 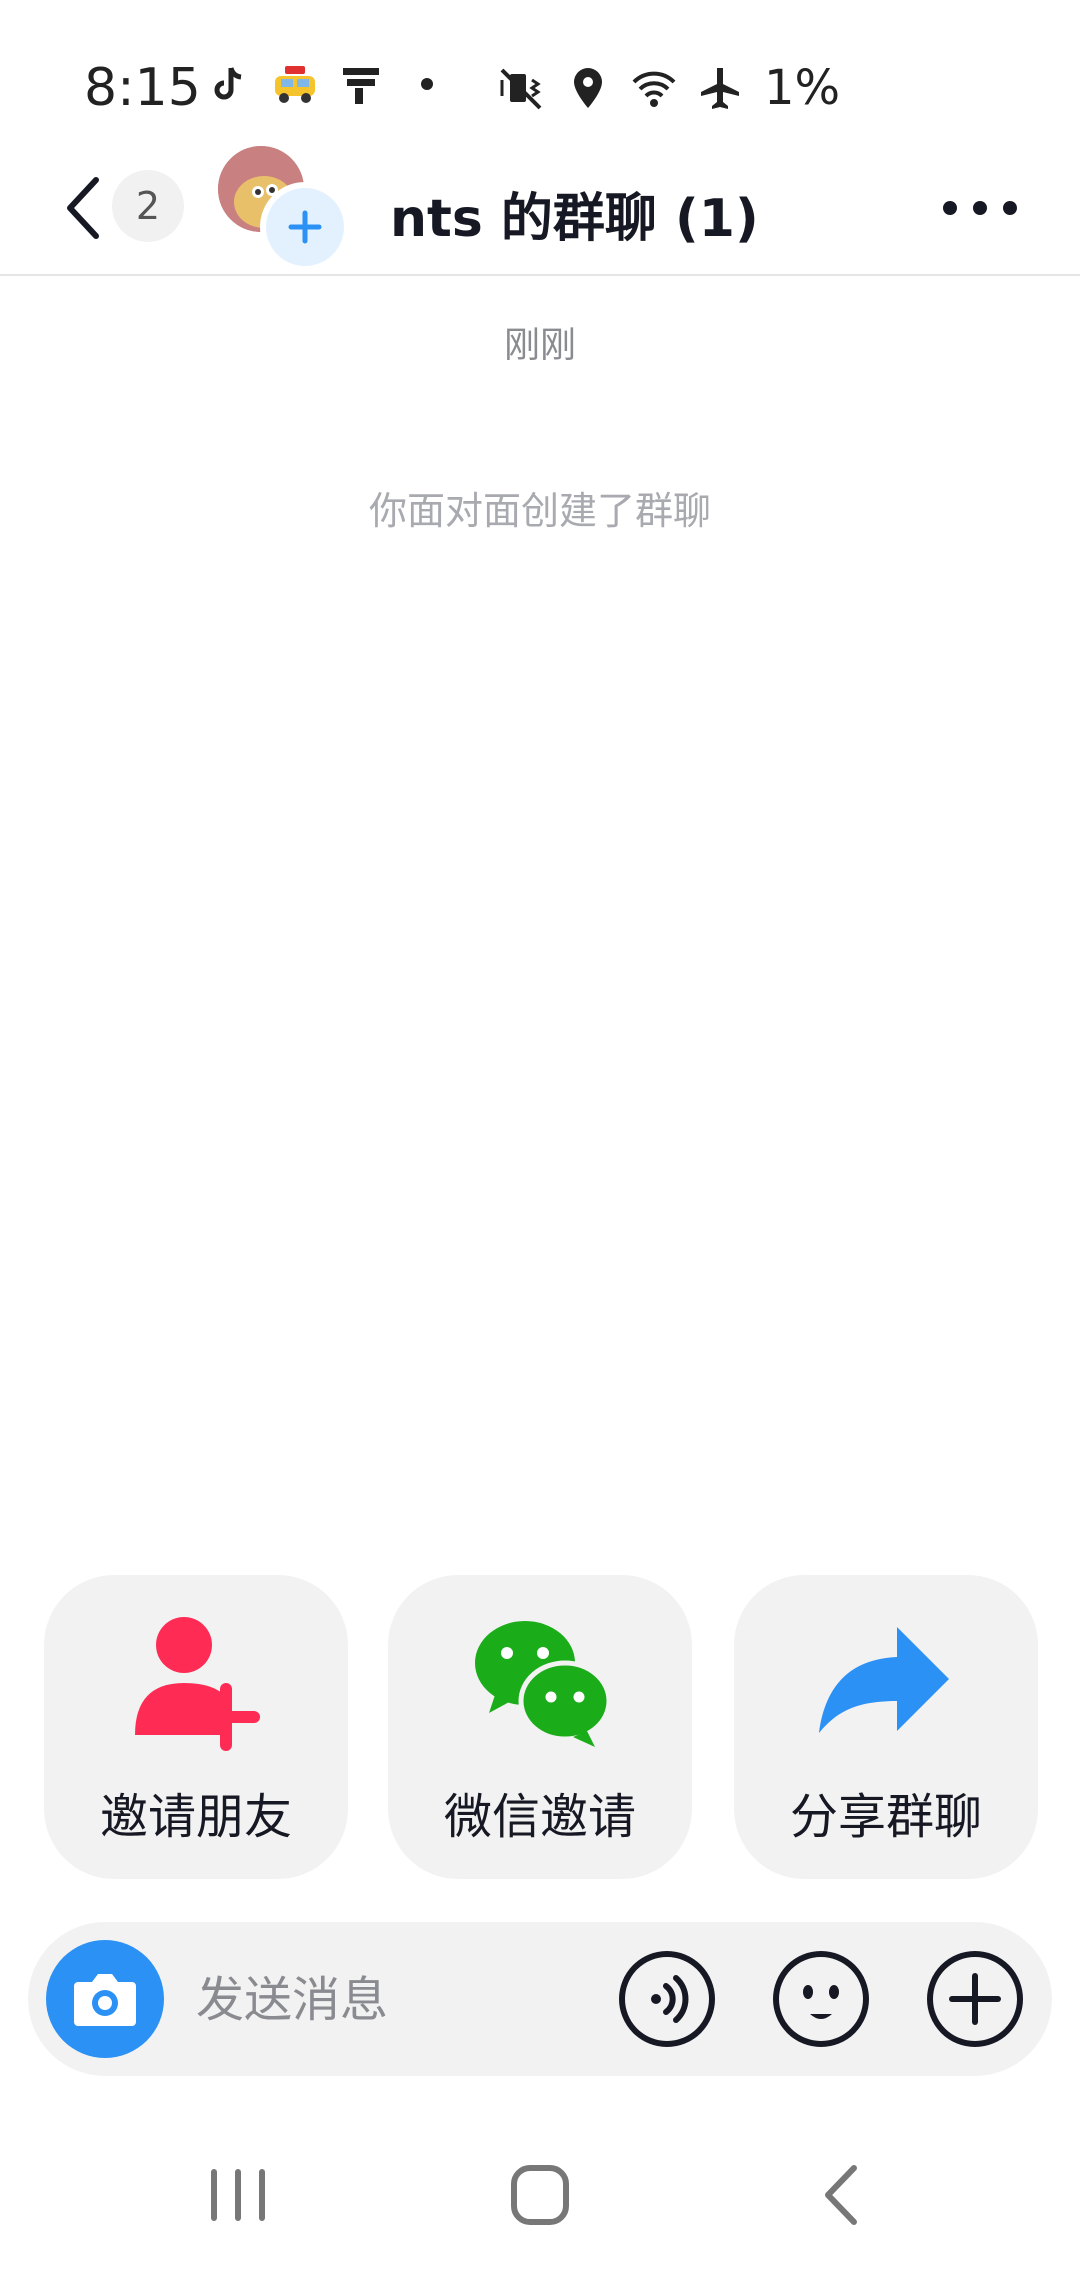 What do you see at coordinates (543, 1684) in the screenshot?
I see `wechat-icon` at bounding box center [543, 1684].